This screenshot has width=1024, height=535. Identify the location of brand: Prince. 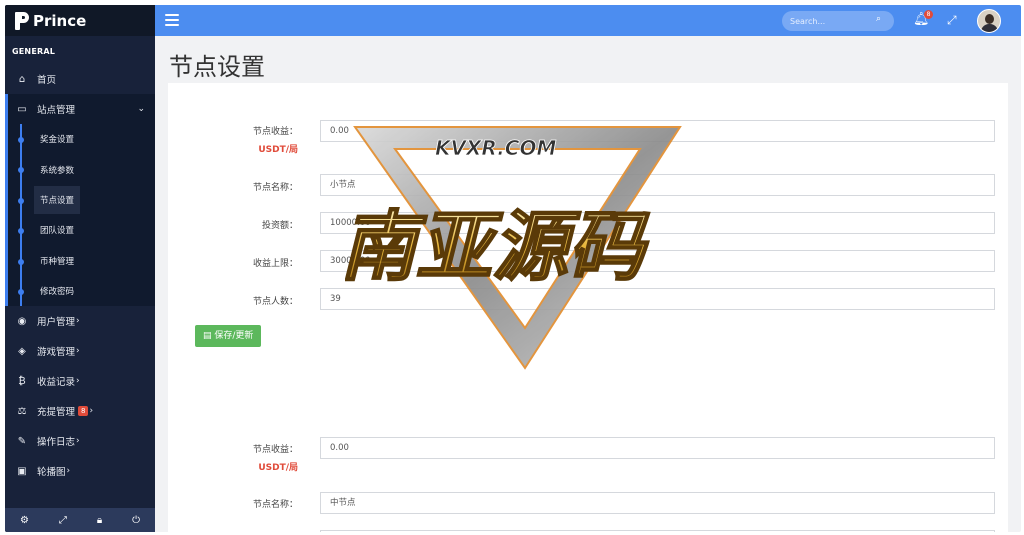
(80, 20).